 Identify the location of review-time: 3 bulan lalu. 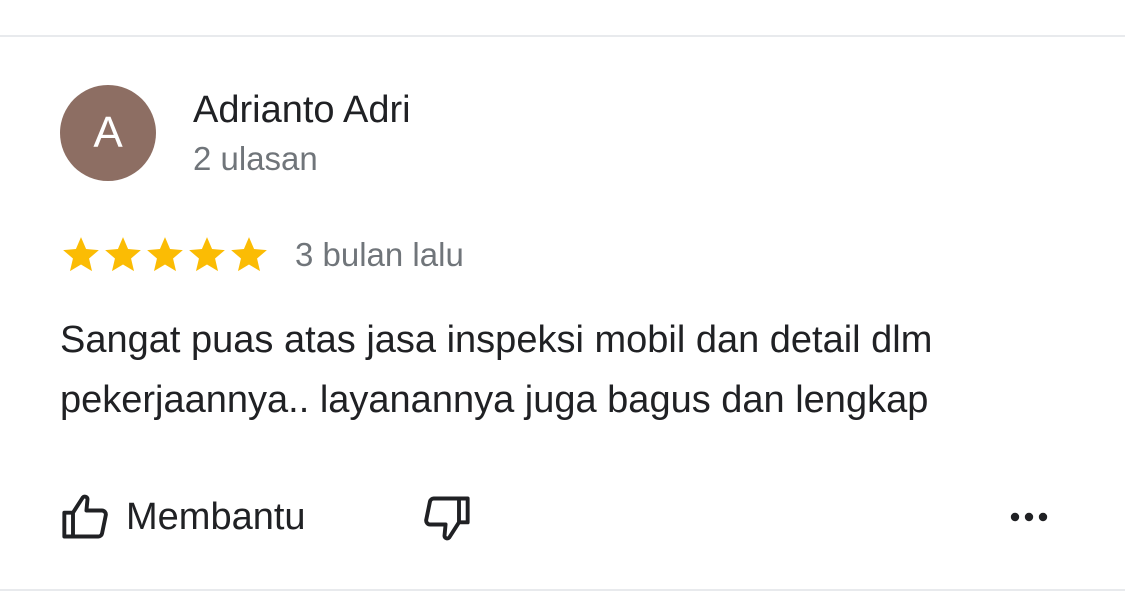
(379, 254).